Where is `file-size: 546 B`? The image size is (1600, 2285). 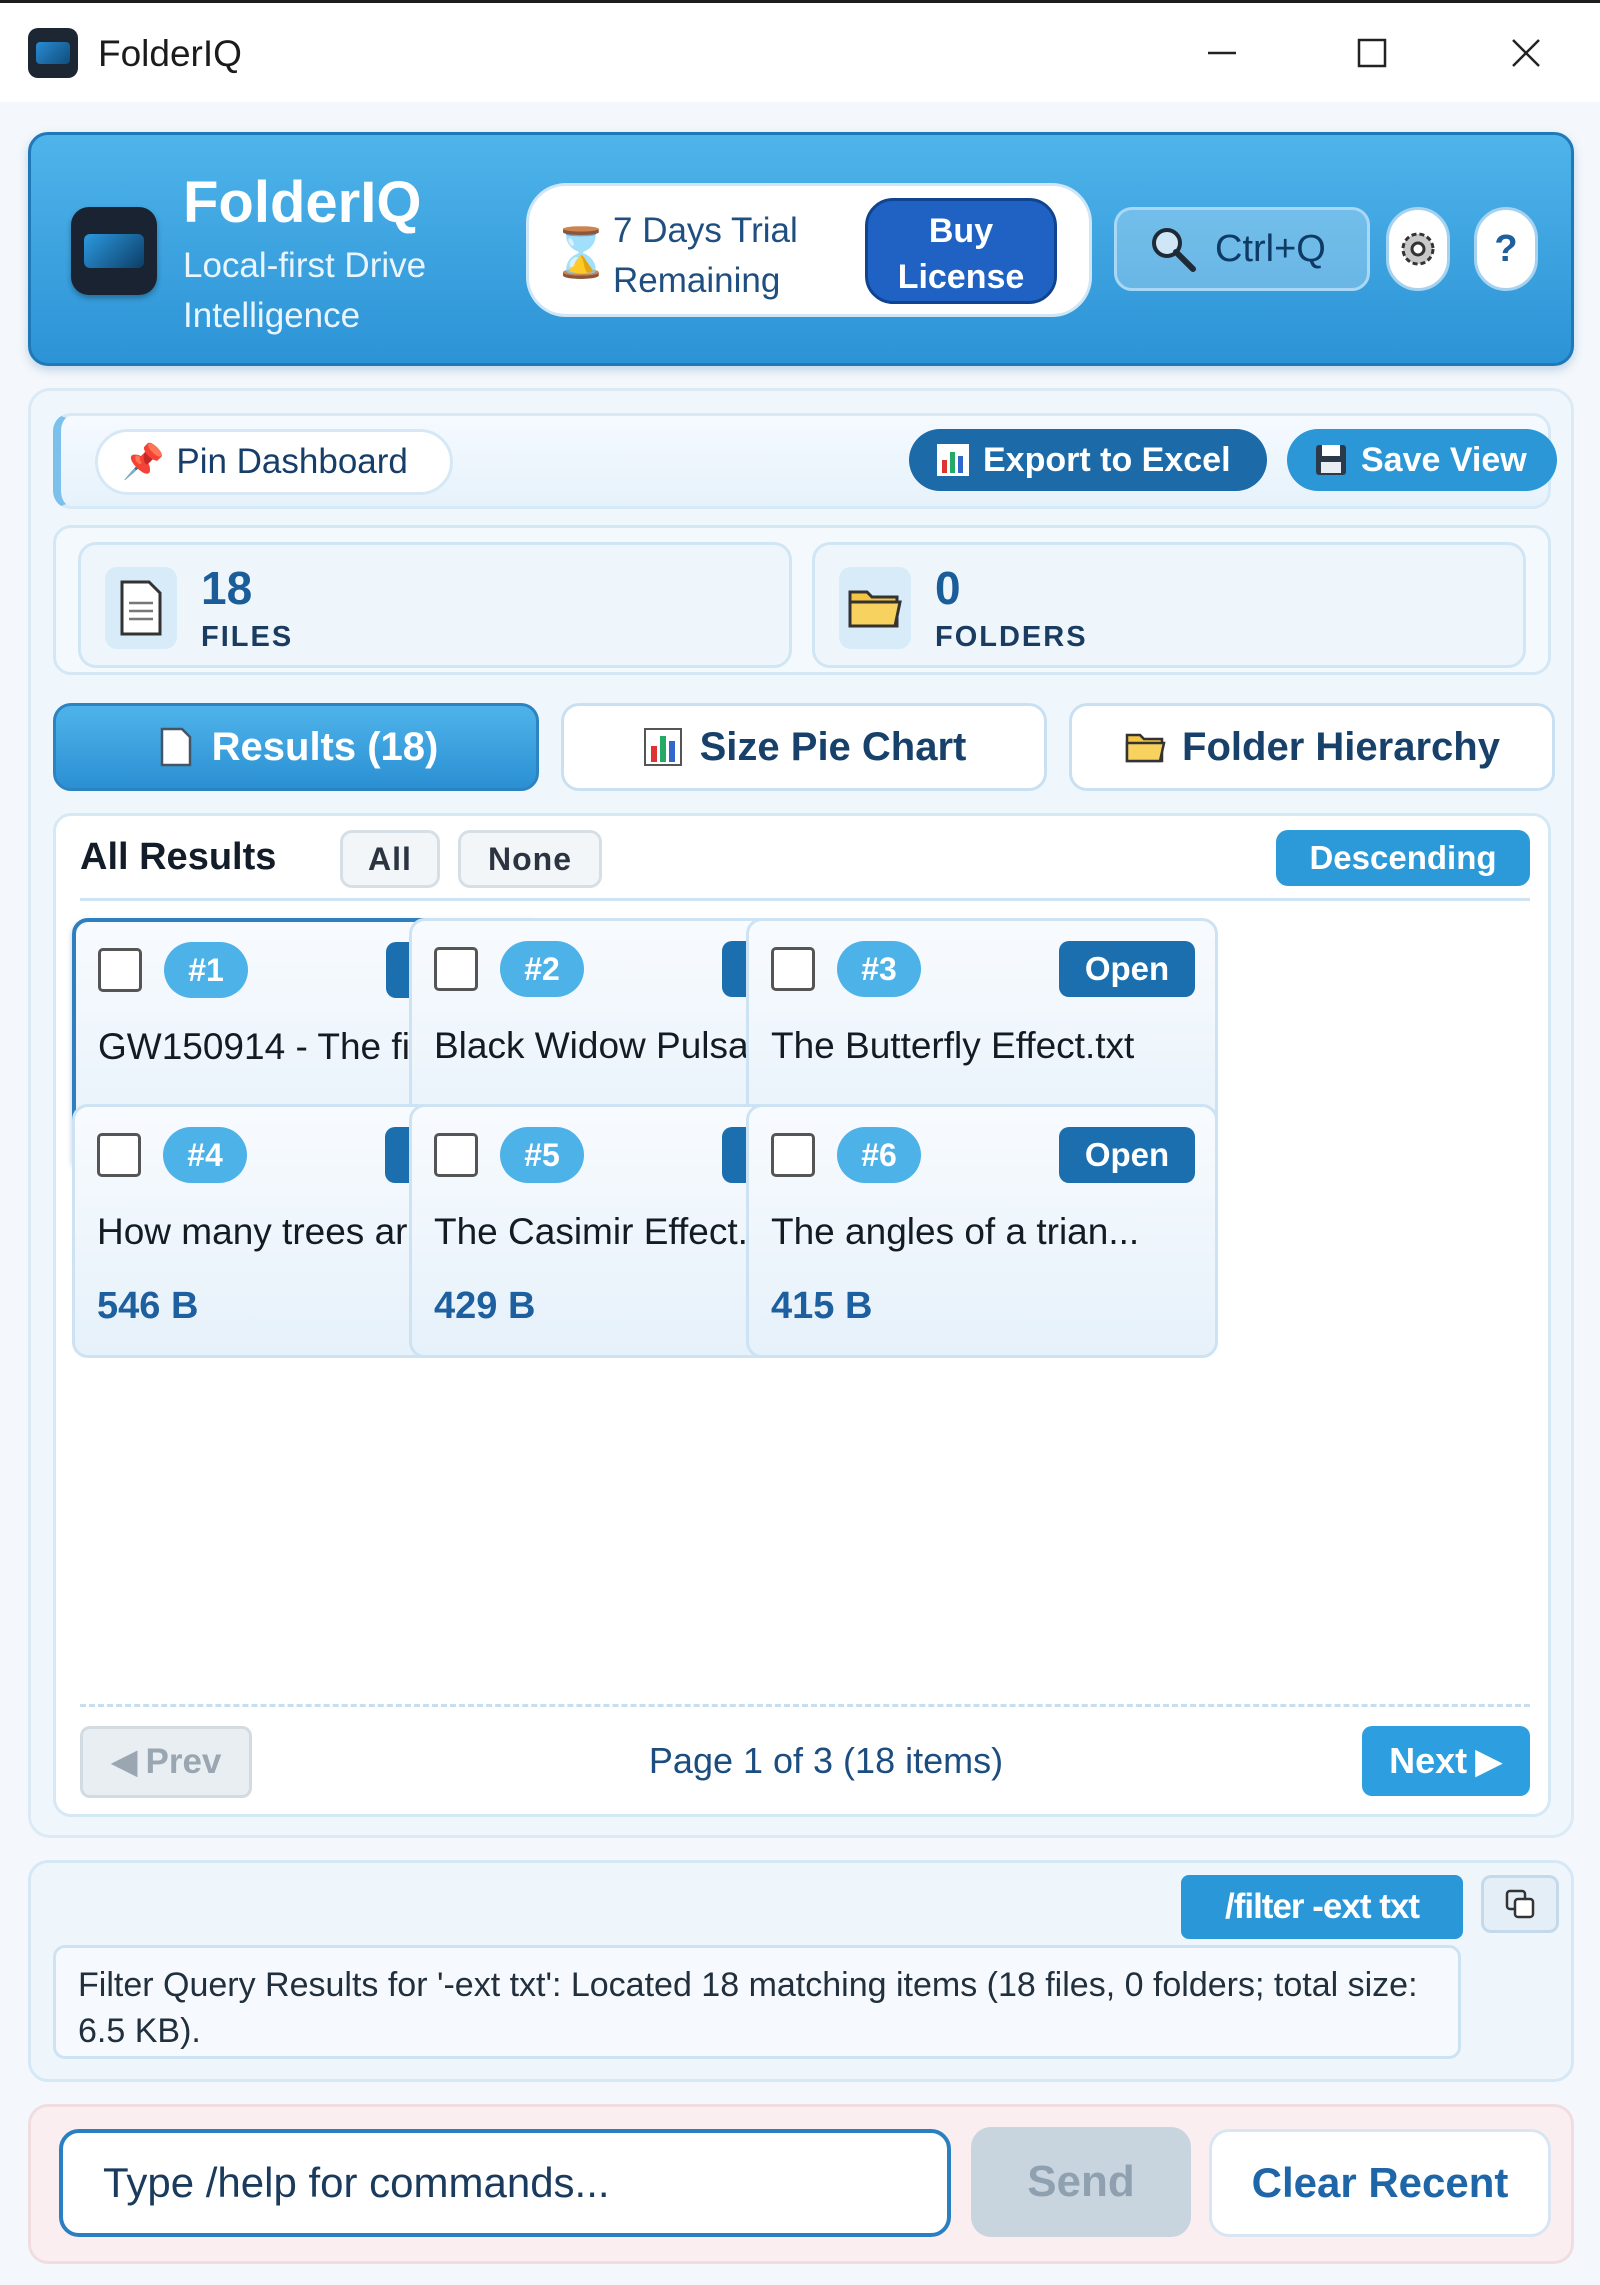
file-size: 546 B is located at coordinates (148, 1306).